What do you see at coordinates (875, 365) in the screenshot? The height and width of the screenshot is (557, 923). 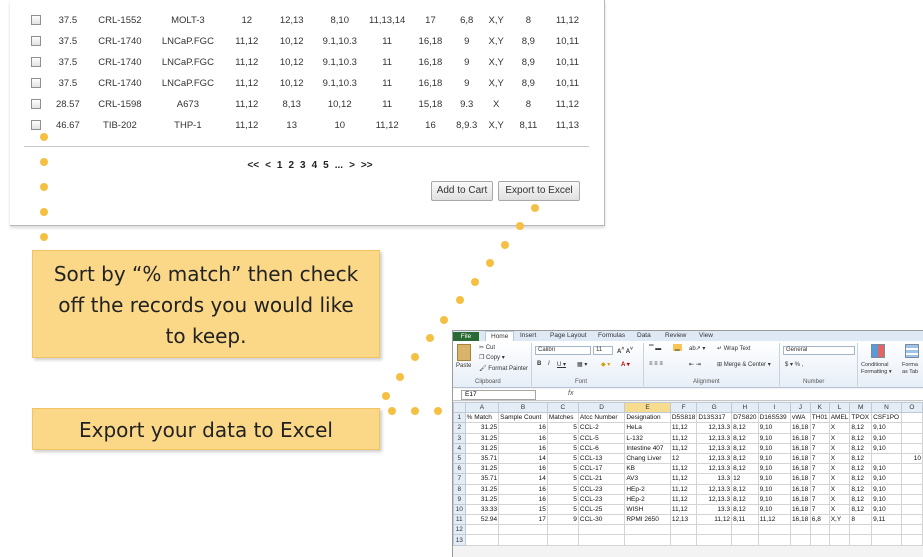 I see `conditional-formatting-label-1: Conditional` at bounding box center [875, 365].